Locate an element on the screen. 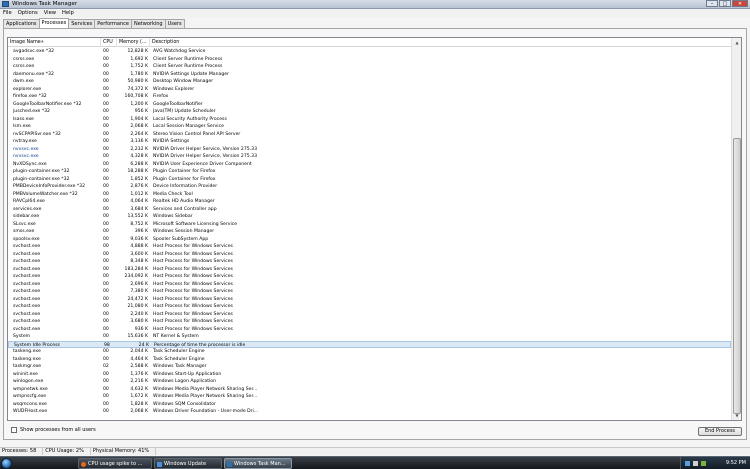  process-description: NT Kernel & System is located at coordinates (176, 336).